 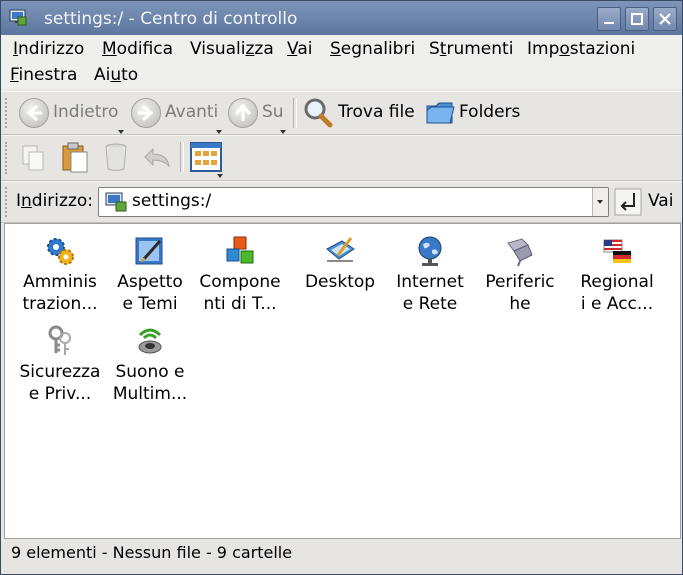 What do you see at coordinates (121, 132) in the screenshot?
I see `back-dropdown-icon` at bounding box center [121, 132].